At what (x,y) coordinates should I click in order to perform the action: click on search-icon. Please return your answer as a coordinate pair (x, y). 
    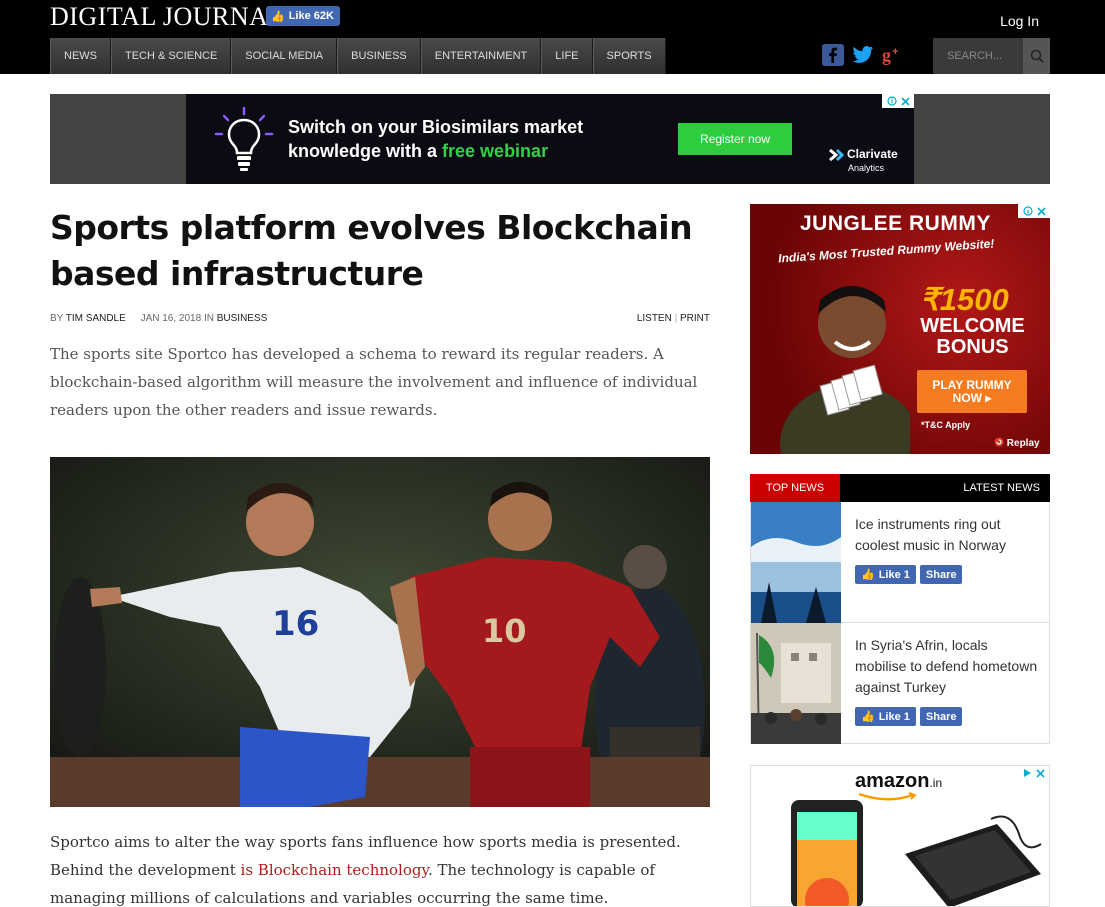
    Looking at the image, I should click on (1037, 56).